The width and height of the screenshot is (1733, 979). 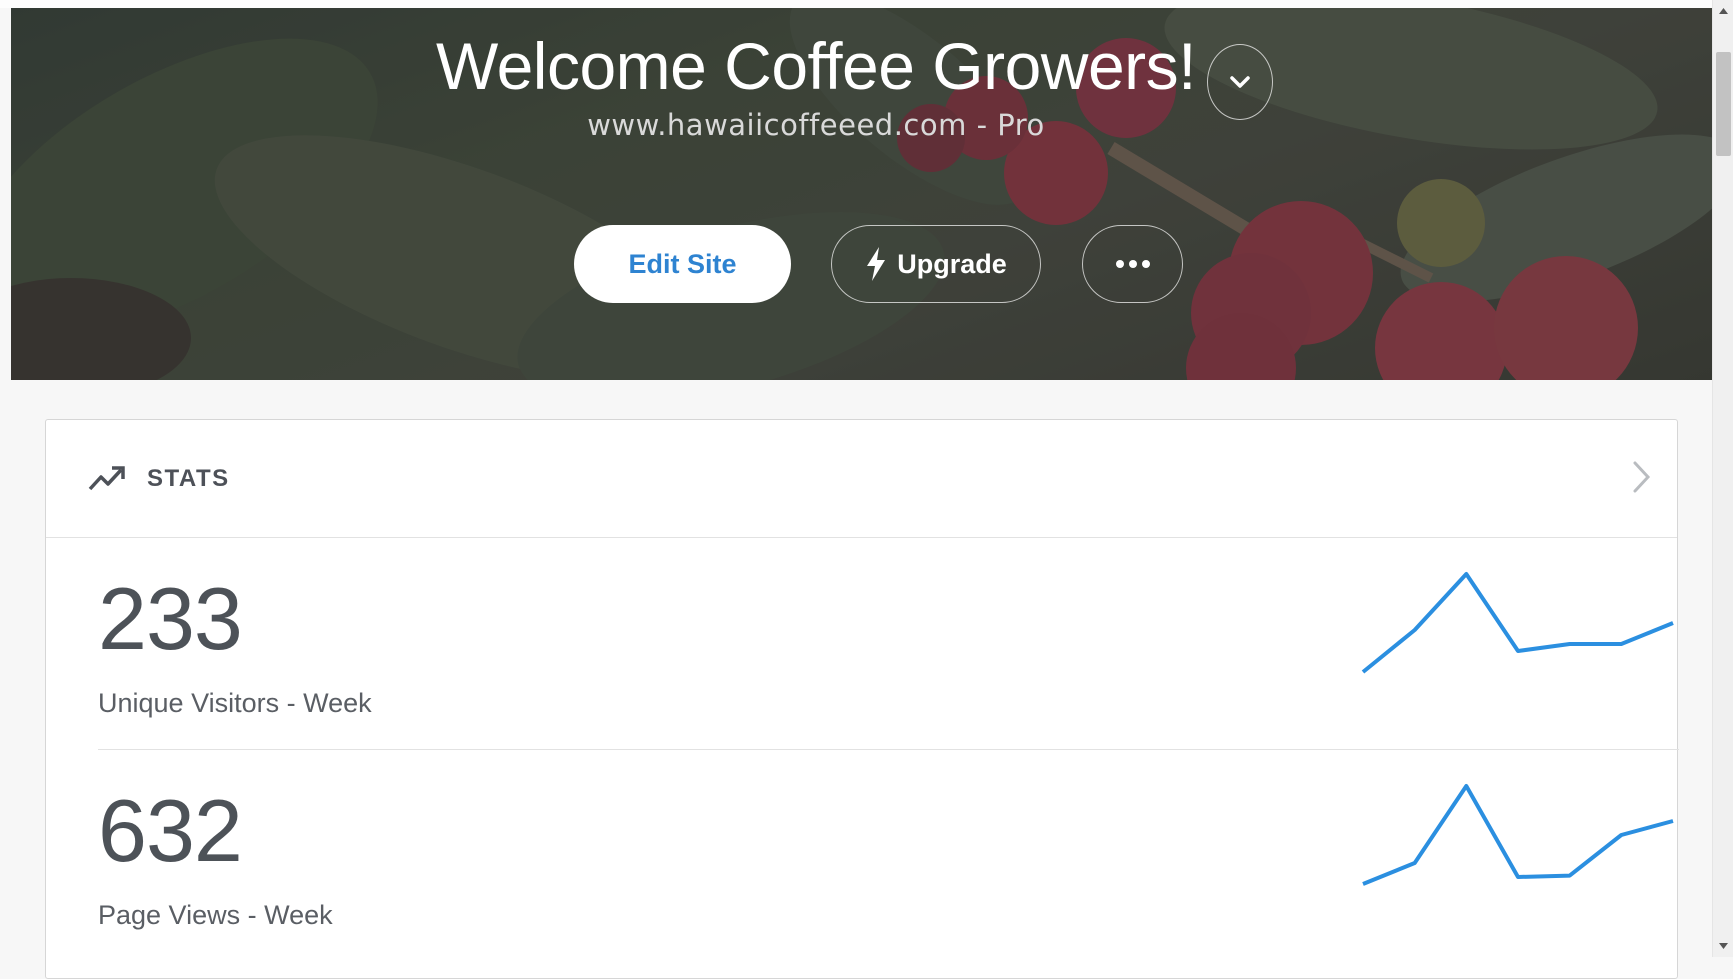 What do you see at coordinates (188, 478) in the screenshot?
I see `stats-title: STATS` at bounding box center [188, 478].